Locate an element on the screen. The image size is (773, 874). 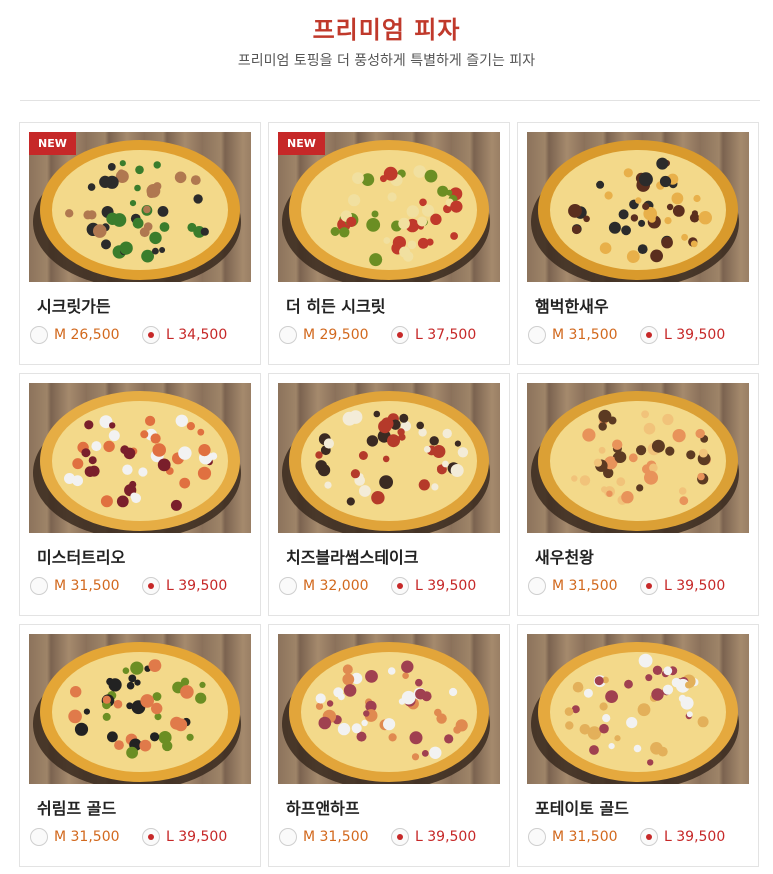
size-option-l: L 34,500 is located at coordinates (184, 335).